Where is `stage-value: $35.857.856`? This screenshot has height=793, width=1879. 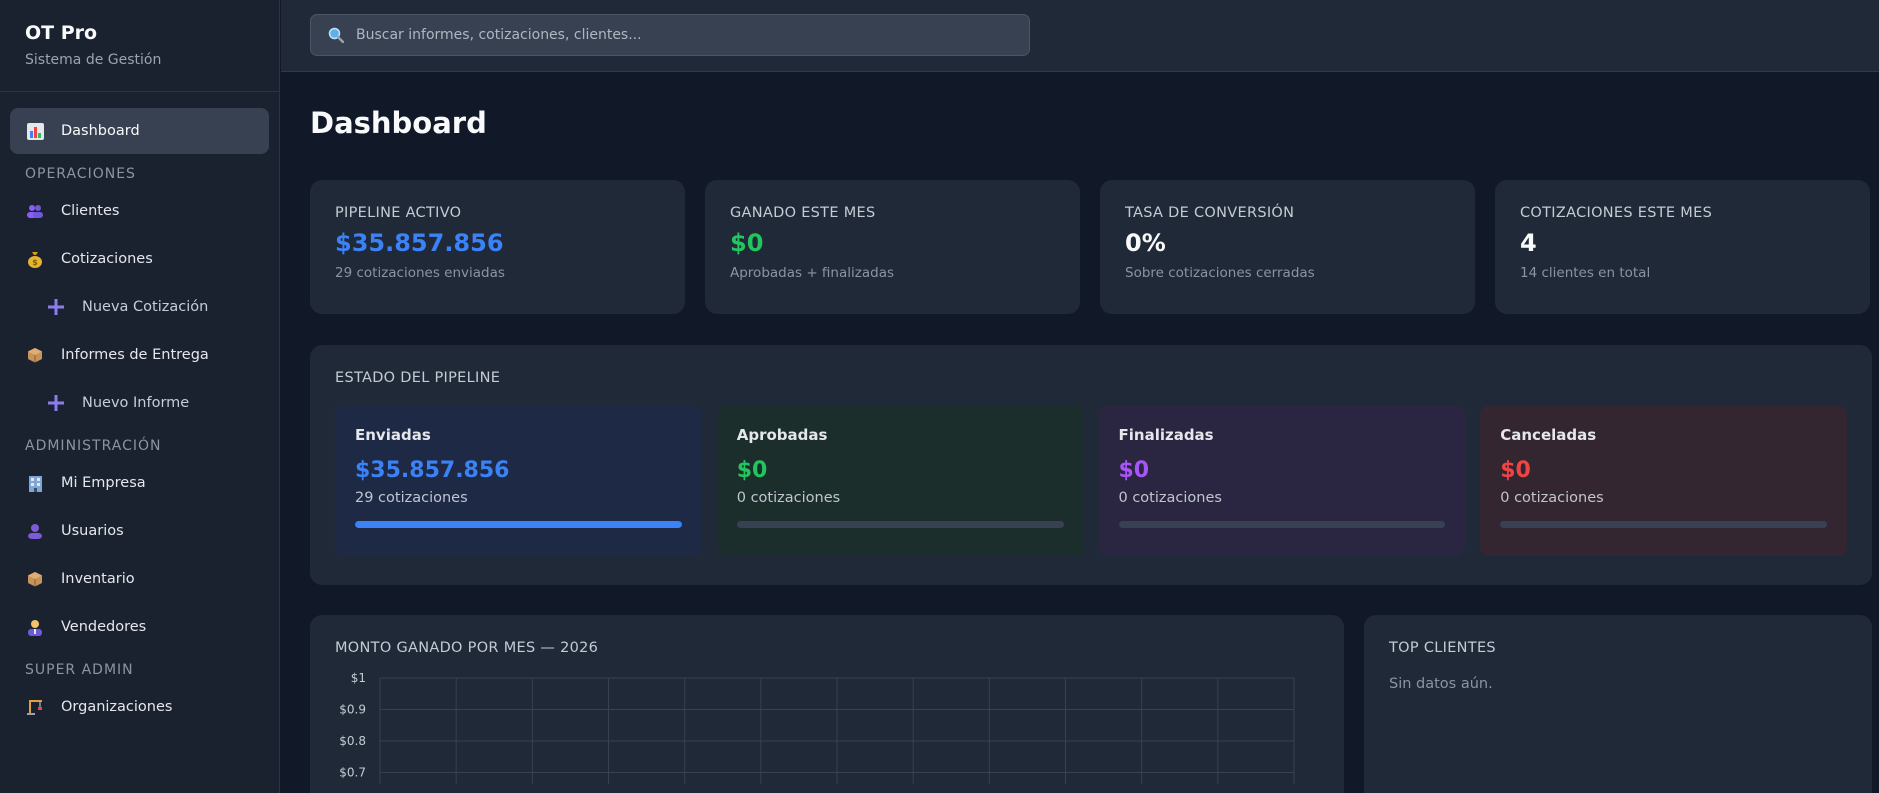 stage-value: $35.857.856 is located at coordinates (432, 470).